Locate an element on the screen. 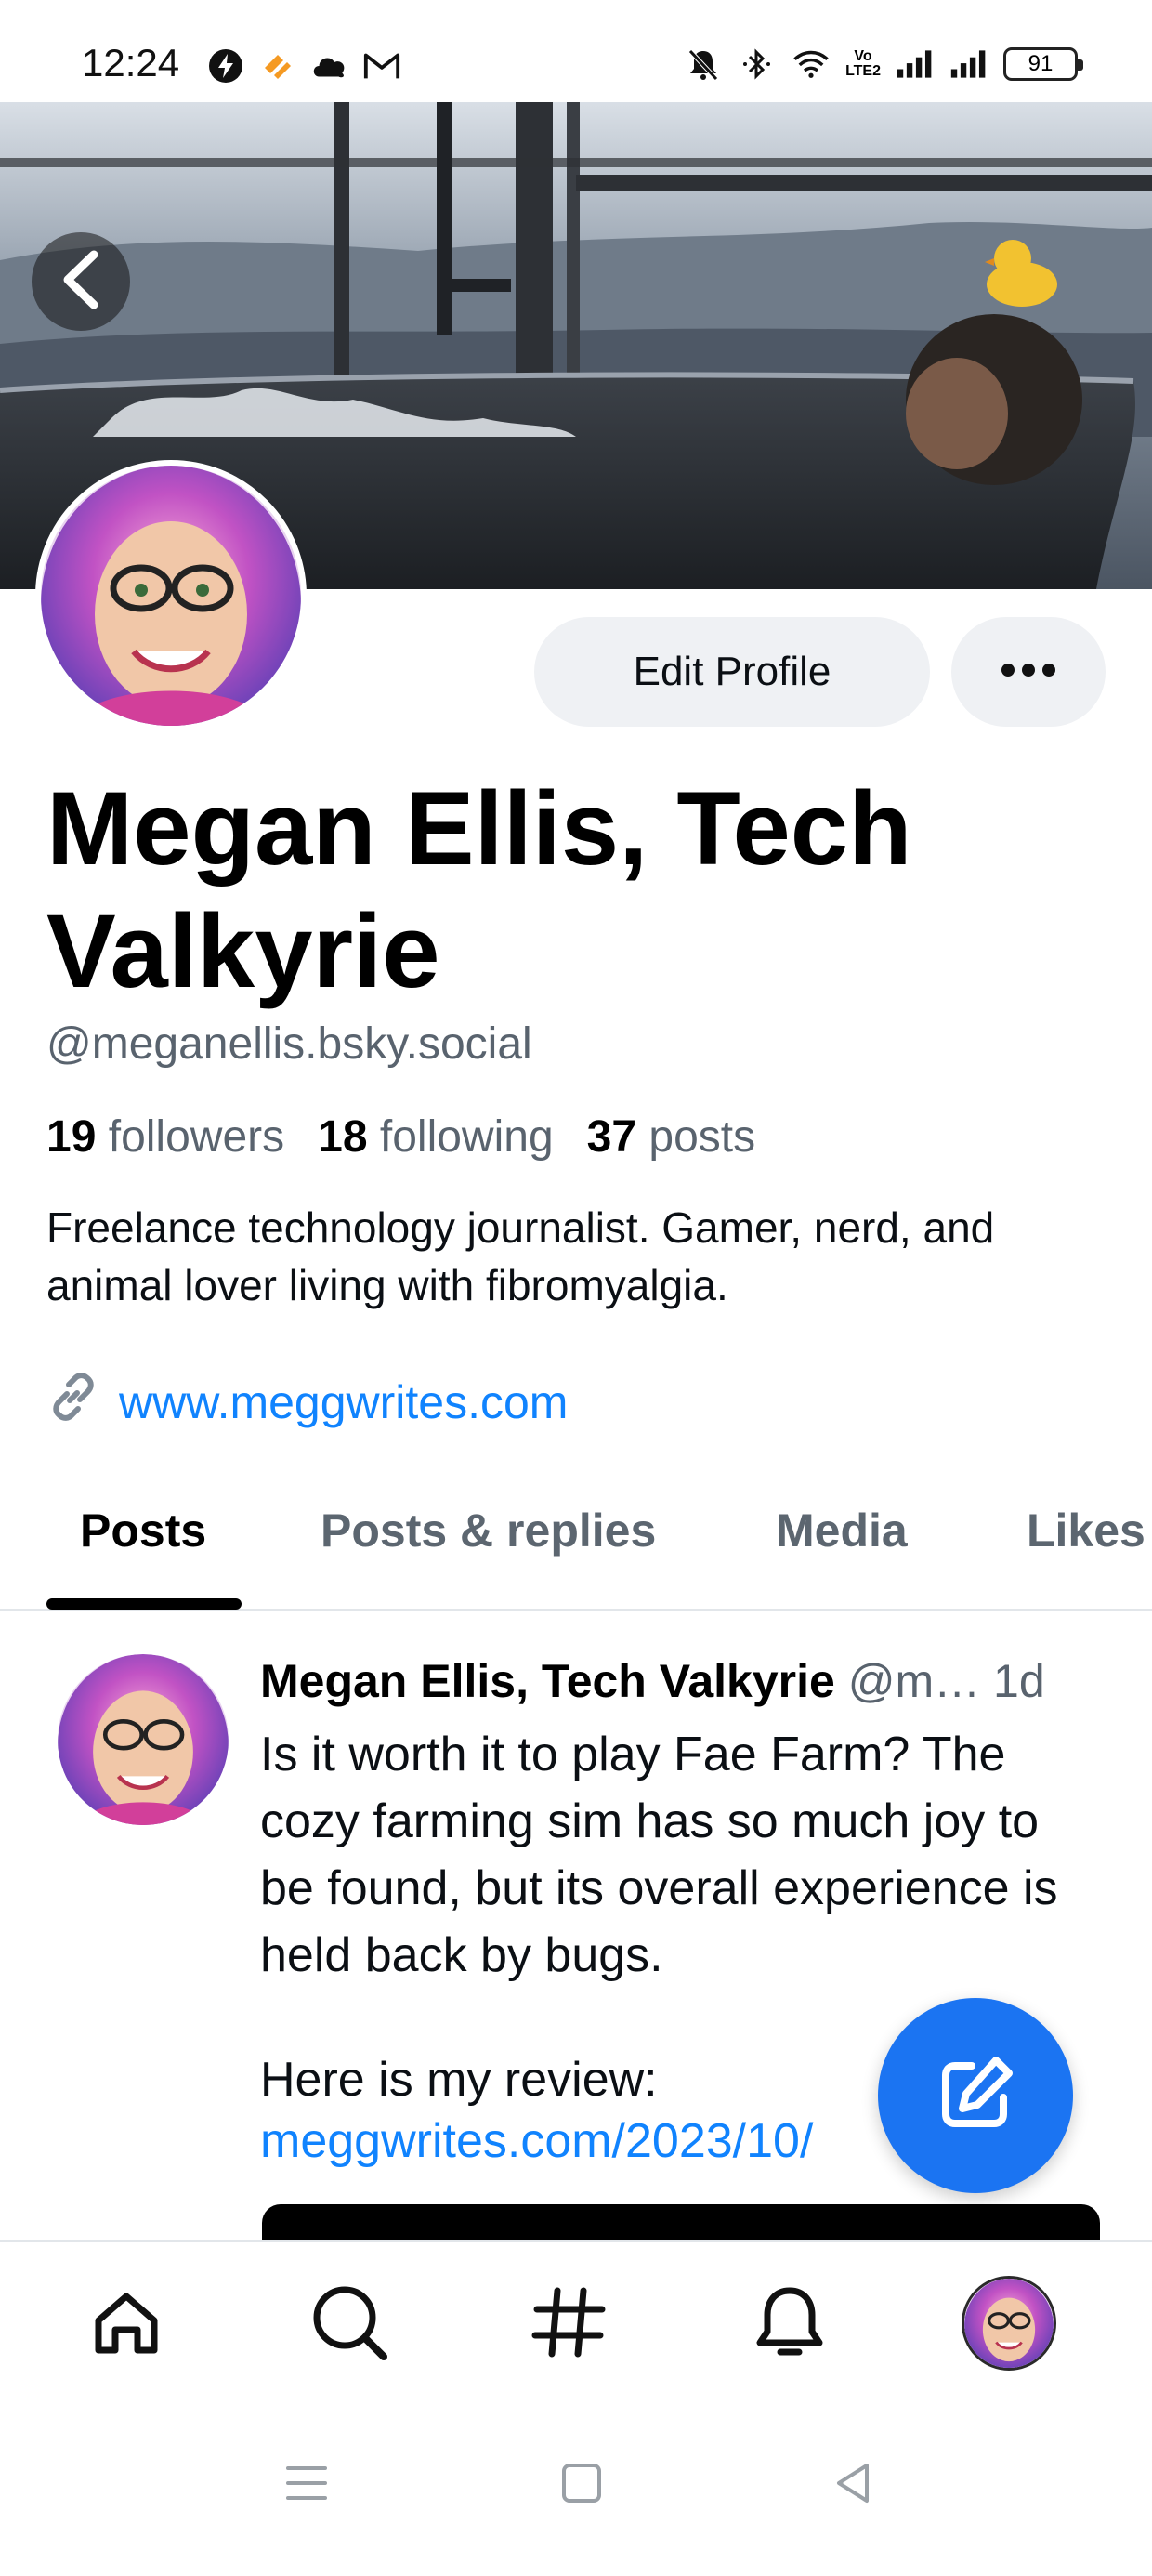  feeds-hash-icon is located at coordinates (568, 2322).